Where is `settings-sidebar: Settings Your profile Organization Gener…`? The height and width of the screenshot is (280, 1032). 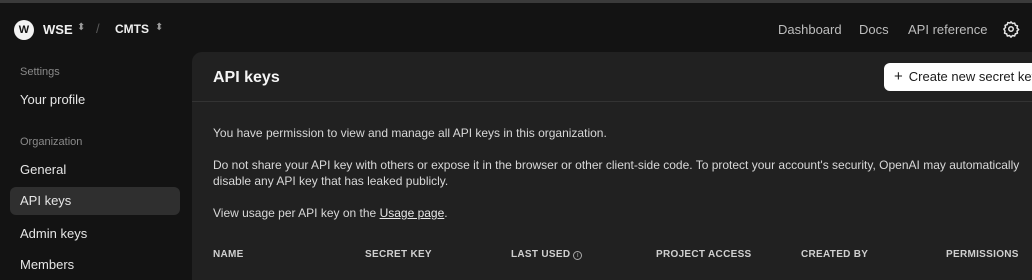
settings-sidebar: Settings Your profile Organization Gener… is located at coordinates (95, 166).